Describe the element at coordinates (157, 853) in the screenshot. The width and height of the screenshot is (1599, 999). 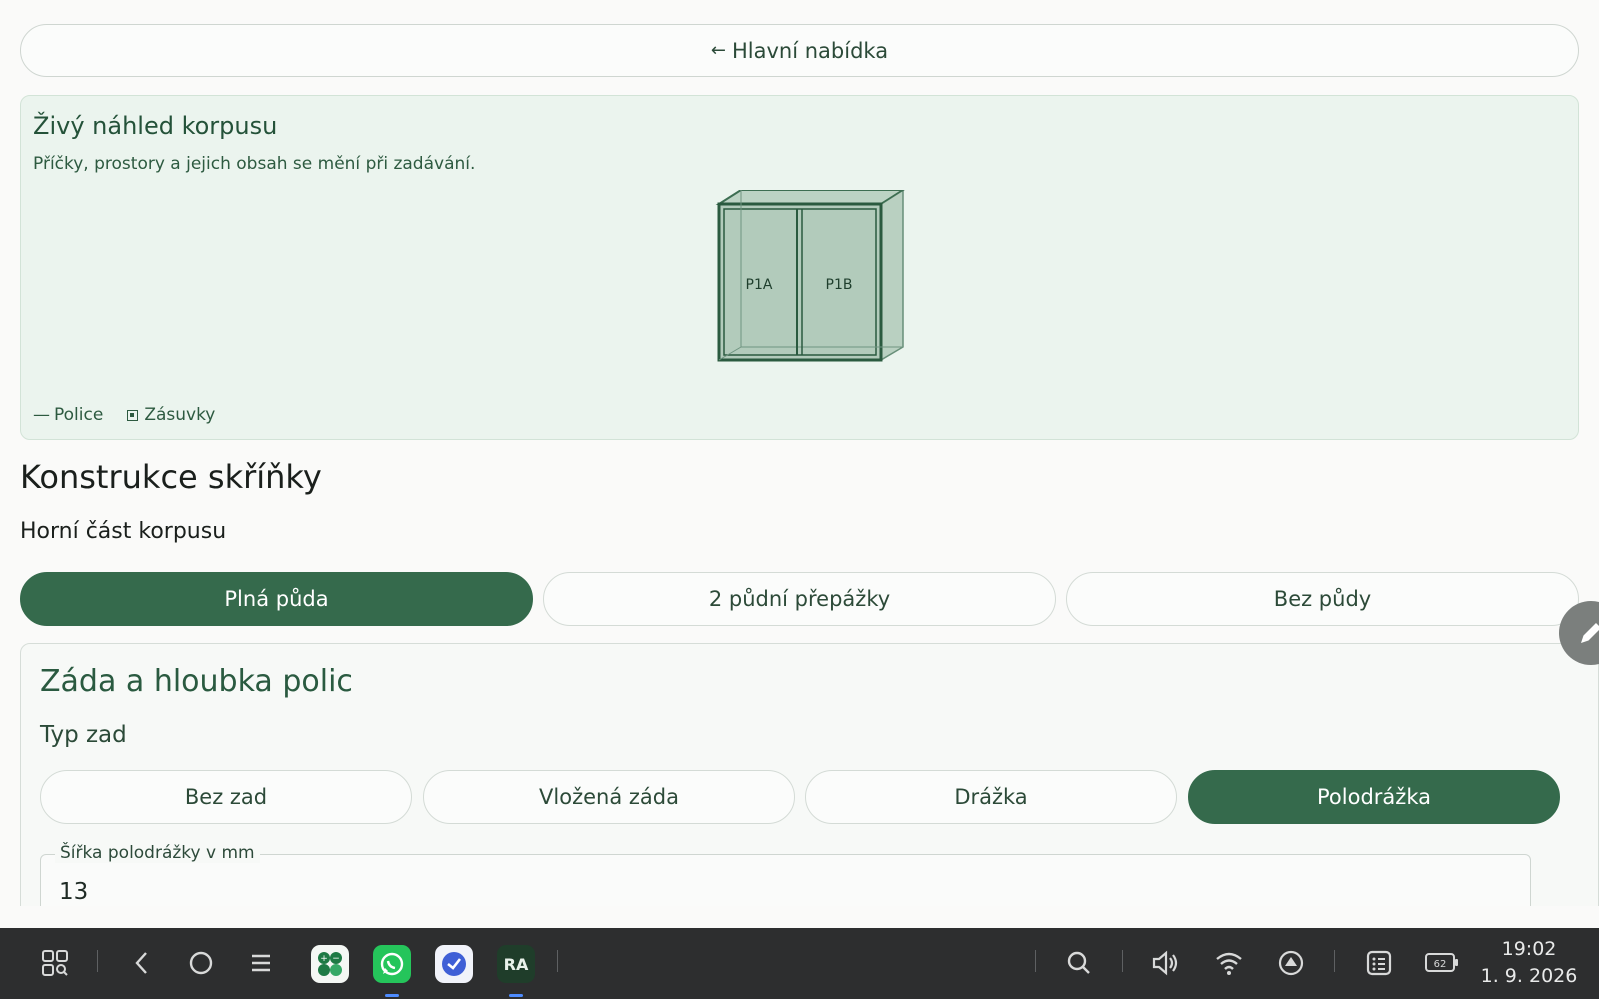
I see `groove-width-label: Šířka polodrážky v mm` at that location.